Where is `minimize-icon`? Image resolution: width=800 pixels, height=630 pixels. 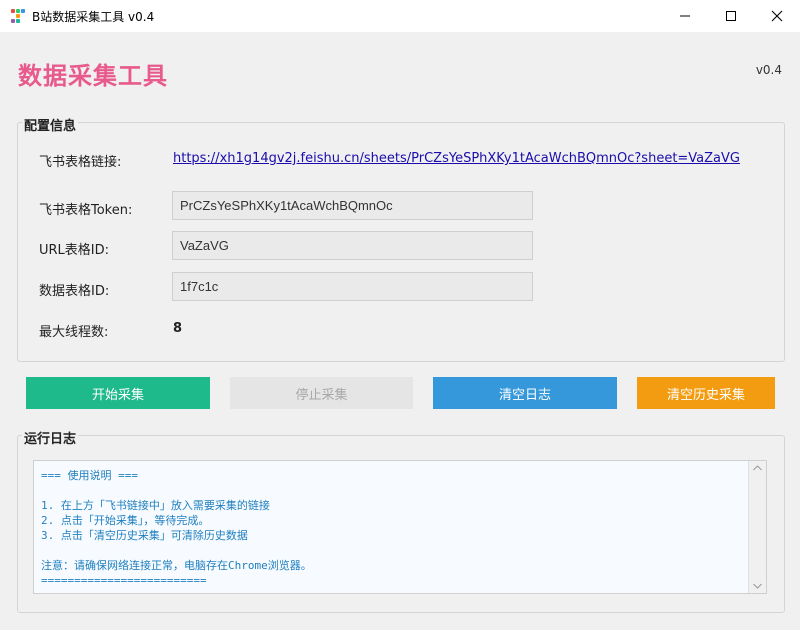 minimize-icon is located at coordinates (685, 16).